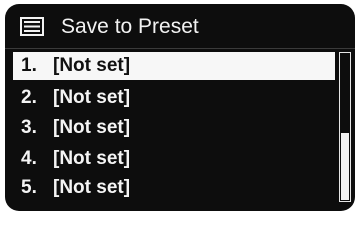  I want to click on preset-number: 5., so click(29, 187).